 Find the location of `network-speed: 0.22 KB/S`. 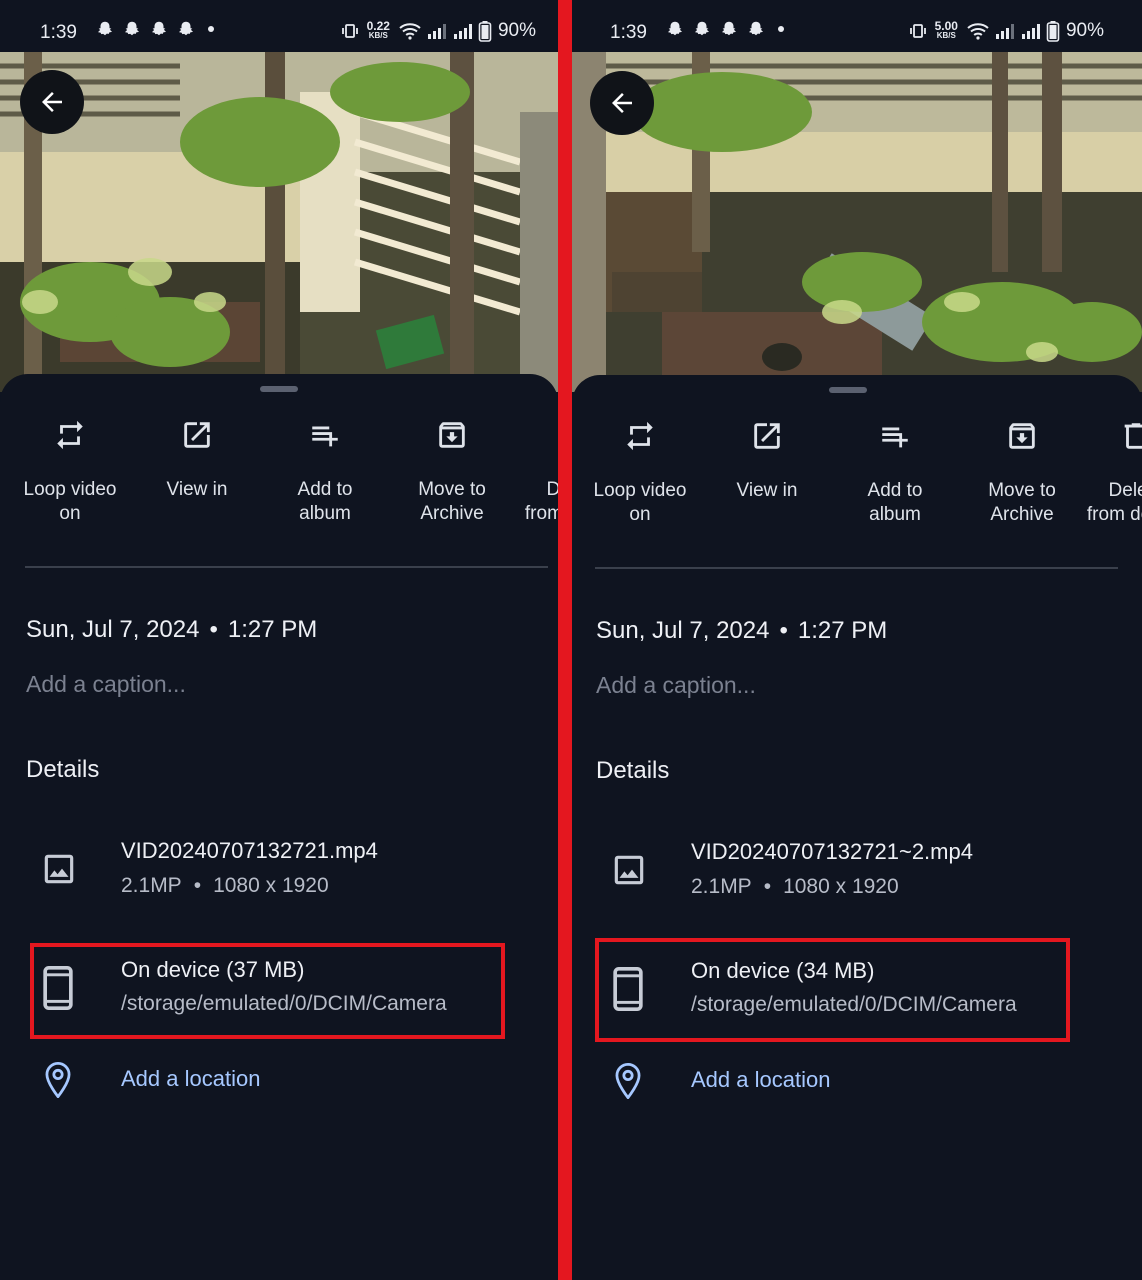

network-speed: 0.22 KB/S is located at coordinates (378, 29).